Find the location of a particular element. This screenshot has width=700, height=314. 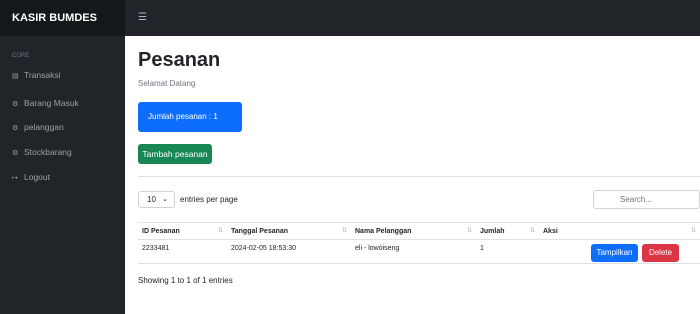

pagination-info: Showing 1 to 1 of 1 entries is located at coordinates (185, 280).